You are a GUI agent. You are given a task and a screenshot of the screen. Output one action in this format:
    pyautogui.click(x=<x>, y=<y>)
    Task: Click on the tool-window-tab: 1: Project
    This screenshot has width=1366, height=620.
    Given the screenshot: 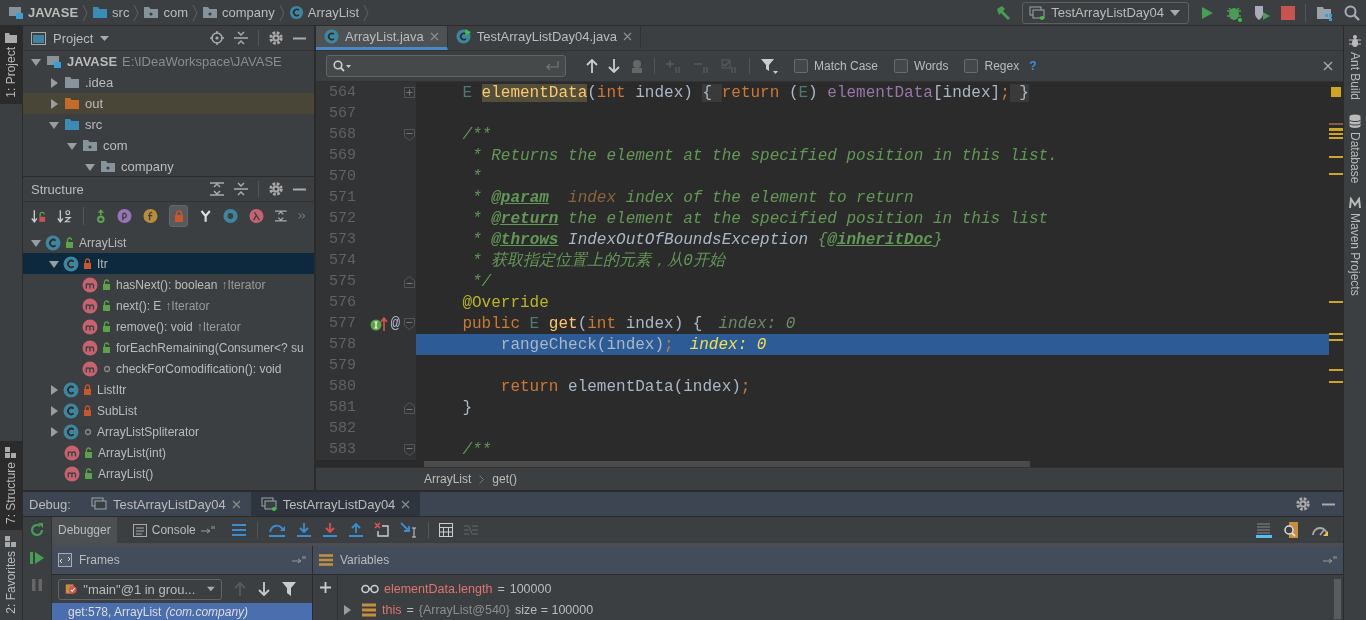 What is the action you would take?
    pyautogui.click(x=11, y=65)
    